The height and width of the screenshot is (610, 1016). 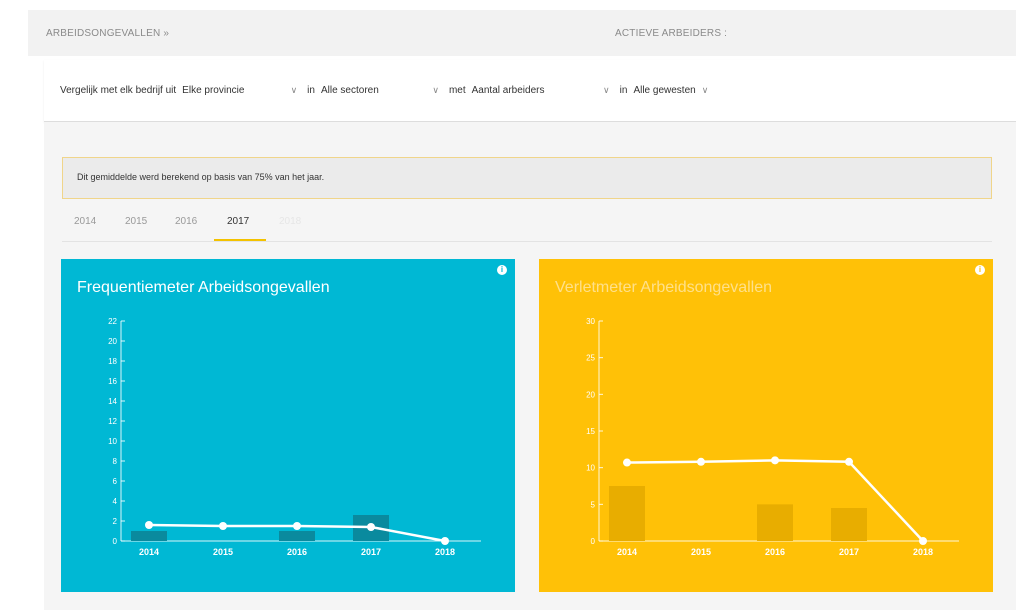 What do you see at coordinates (112, 401) in the screenshot?
I see `y-tick-label: 14` at bounding box center [112, 401].